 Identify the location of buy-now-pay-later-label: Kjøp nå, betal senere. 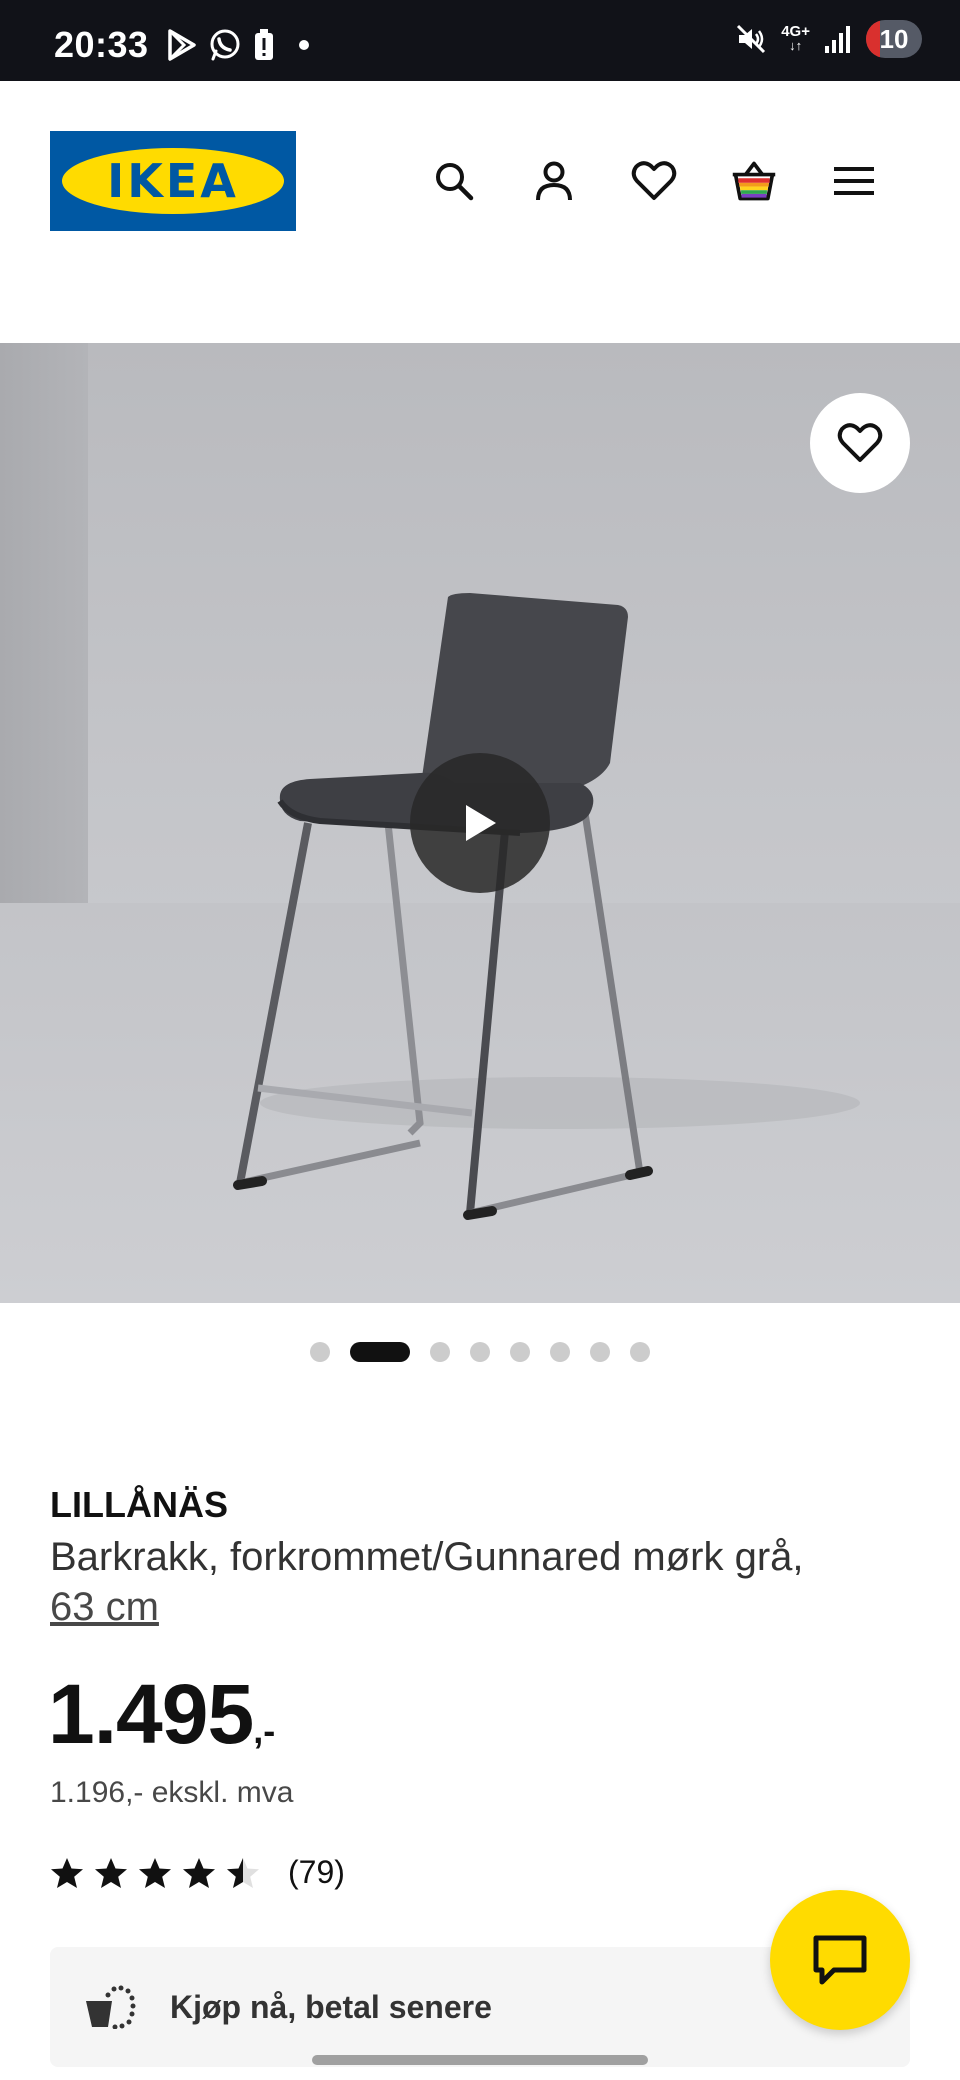
(331, 2007).